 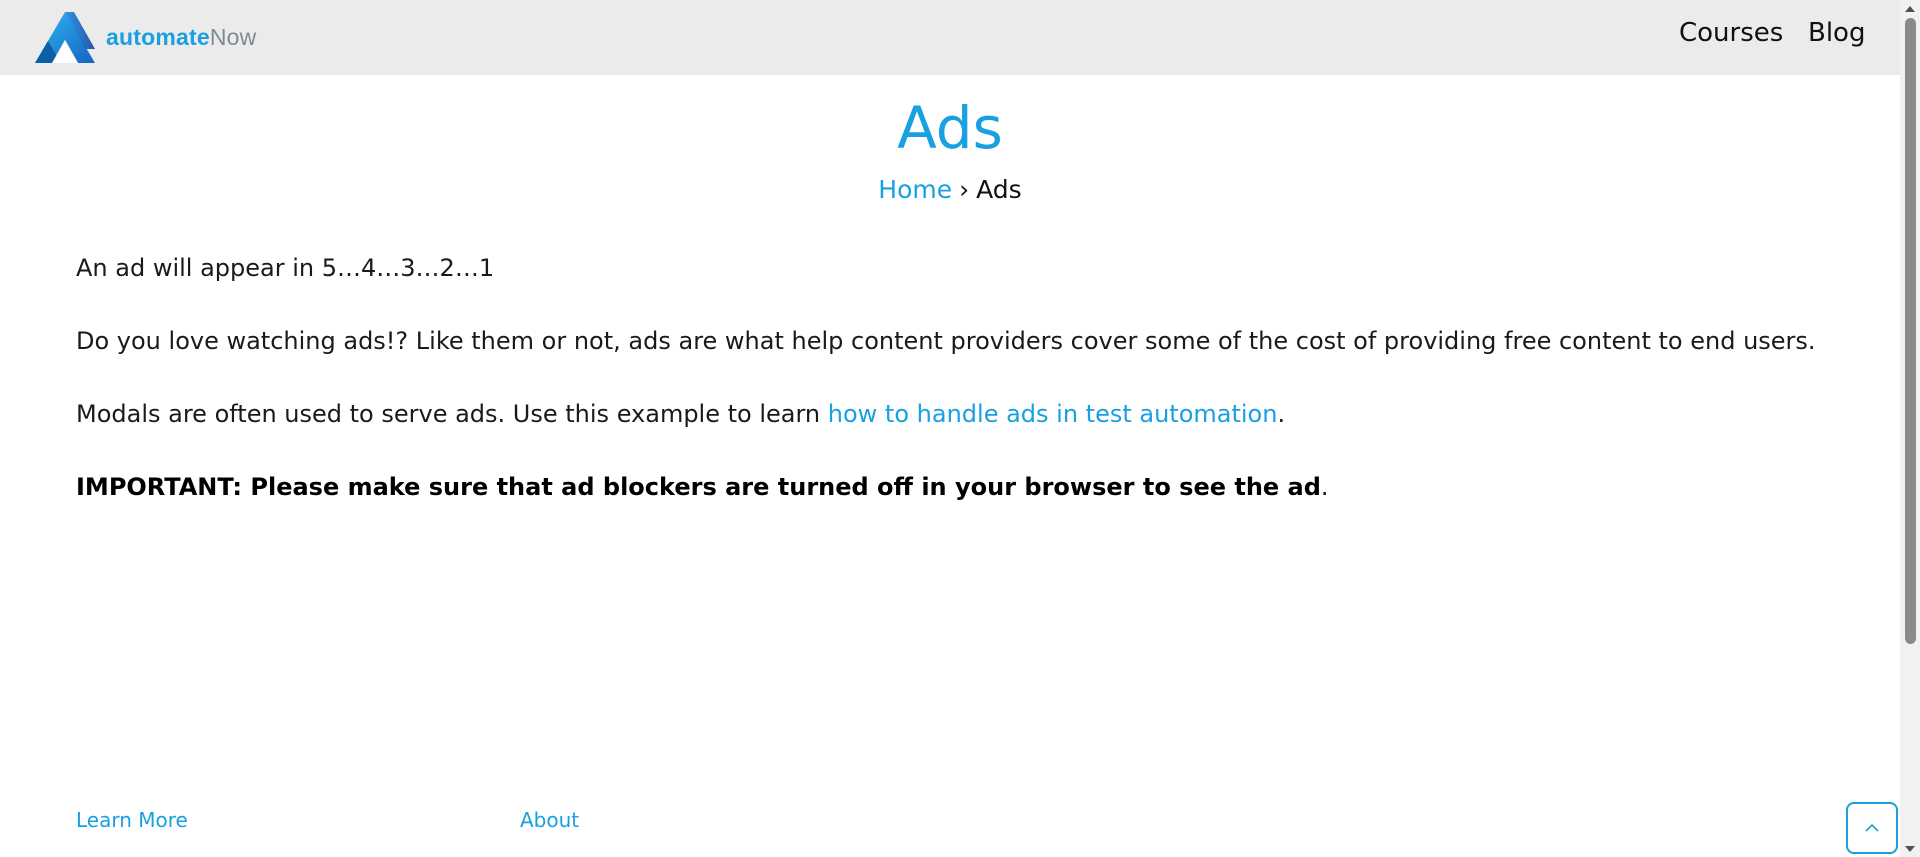 I want to click on vertical-scrollbar, so click(x=1910, y=428).